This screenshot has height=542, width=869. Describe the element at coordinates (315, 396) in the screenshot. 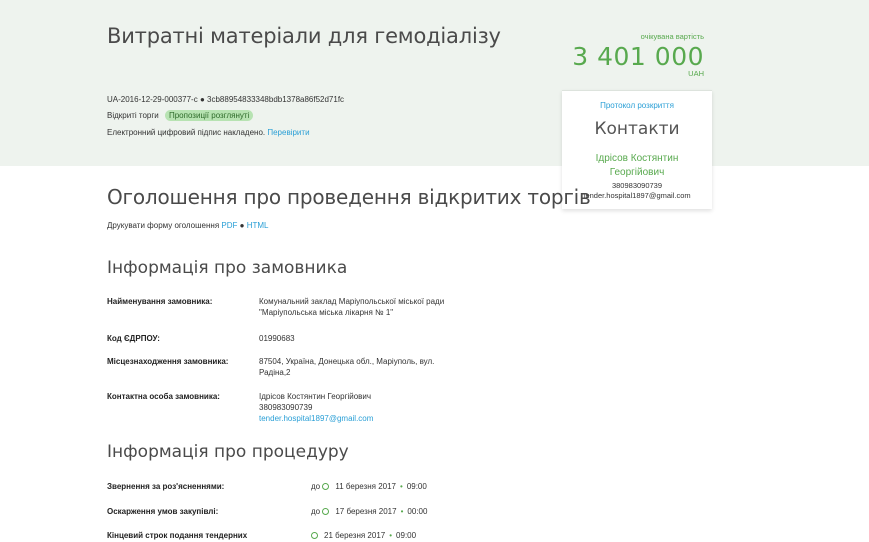

I see `contact-person-name: Ідрісов Костянтин Георгійович` at that location.